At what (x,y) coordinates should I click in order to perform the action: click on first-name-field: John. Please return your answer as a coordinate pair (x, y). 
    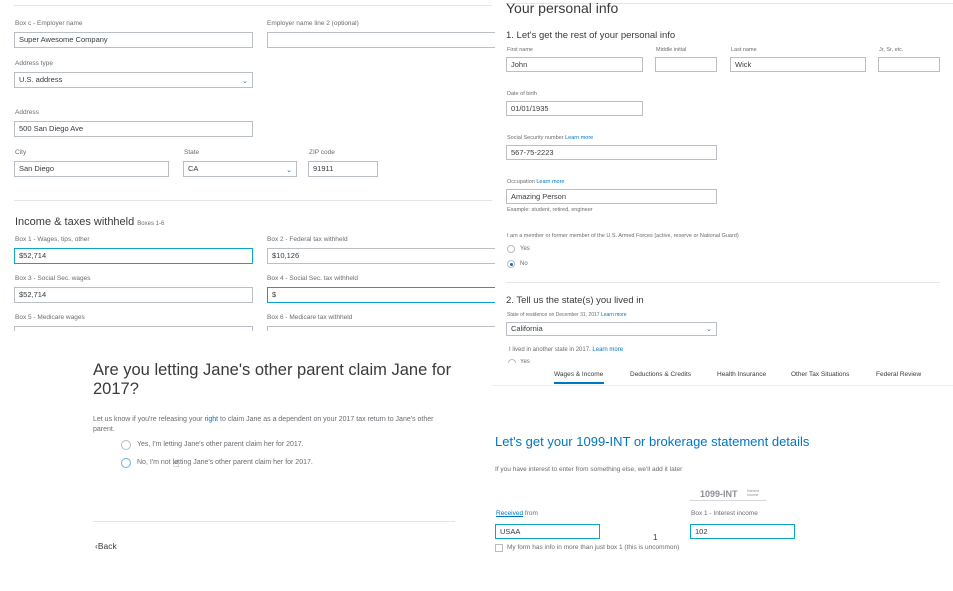
    Looking at the image, I should click on (574, 64).